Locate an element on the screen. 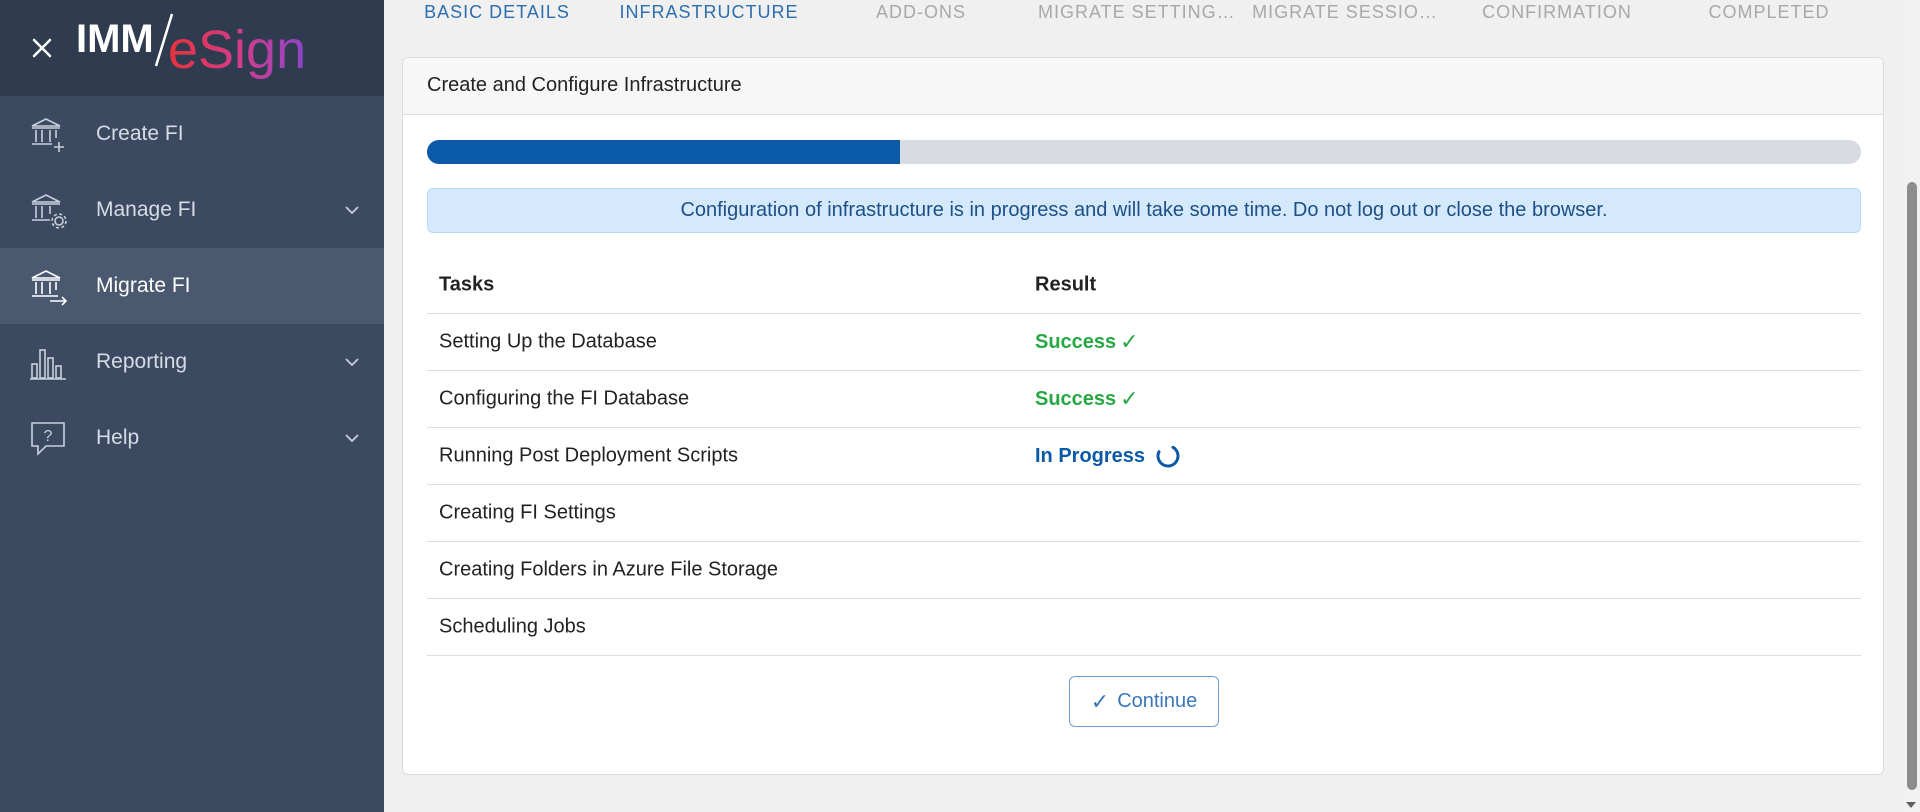 Image resolution: width=1920 pixels, height=812 pixels. sidebar-item-label: Manage FI is located at coordinates (146, 209).